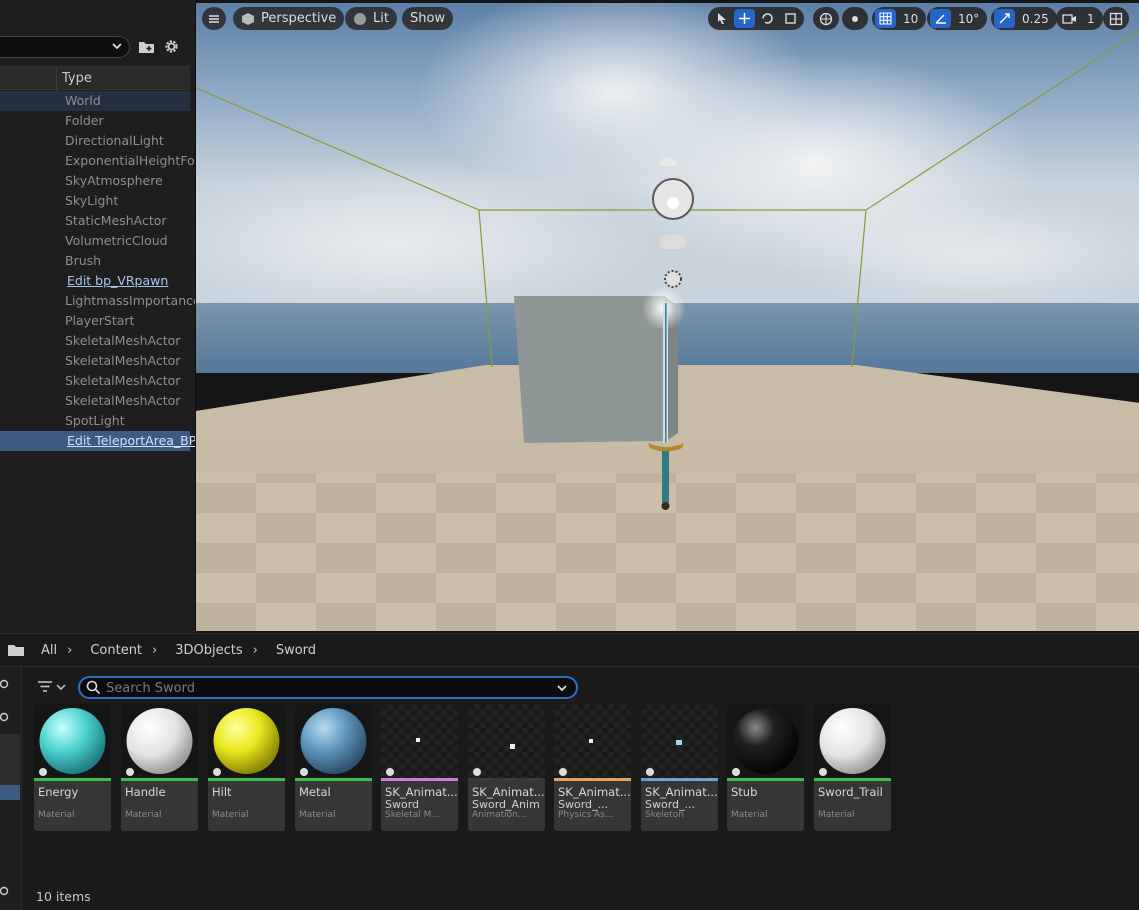 The height and width of the screenshot is (910, 1139). What do you see at coordinates (95, 141) in the screenshot?
I see `outliner-row: DirectionalLight` at bounding box center [95, 141].